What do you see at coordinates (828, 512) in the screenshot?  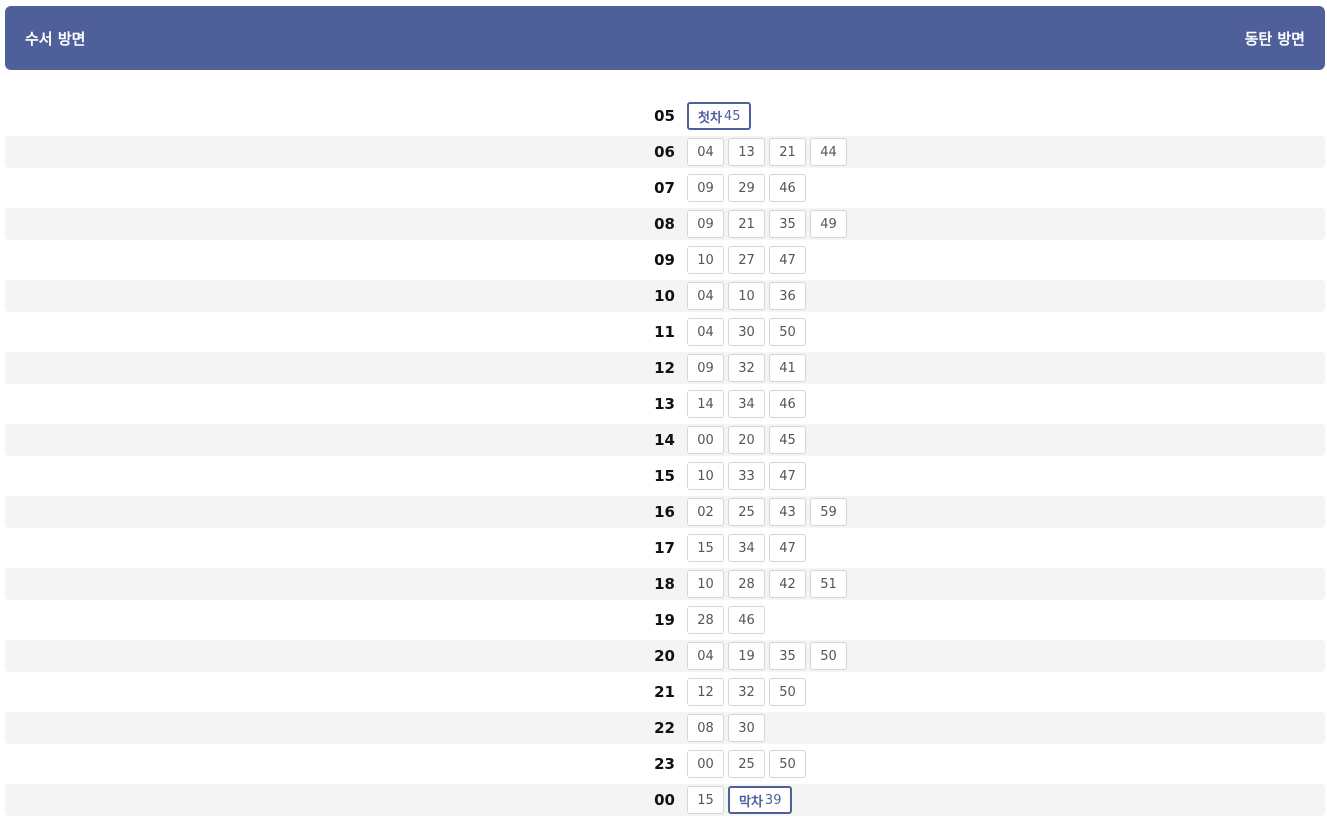 I see `departure-minute-chip: 59` at bounding box center [828, 512].